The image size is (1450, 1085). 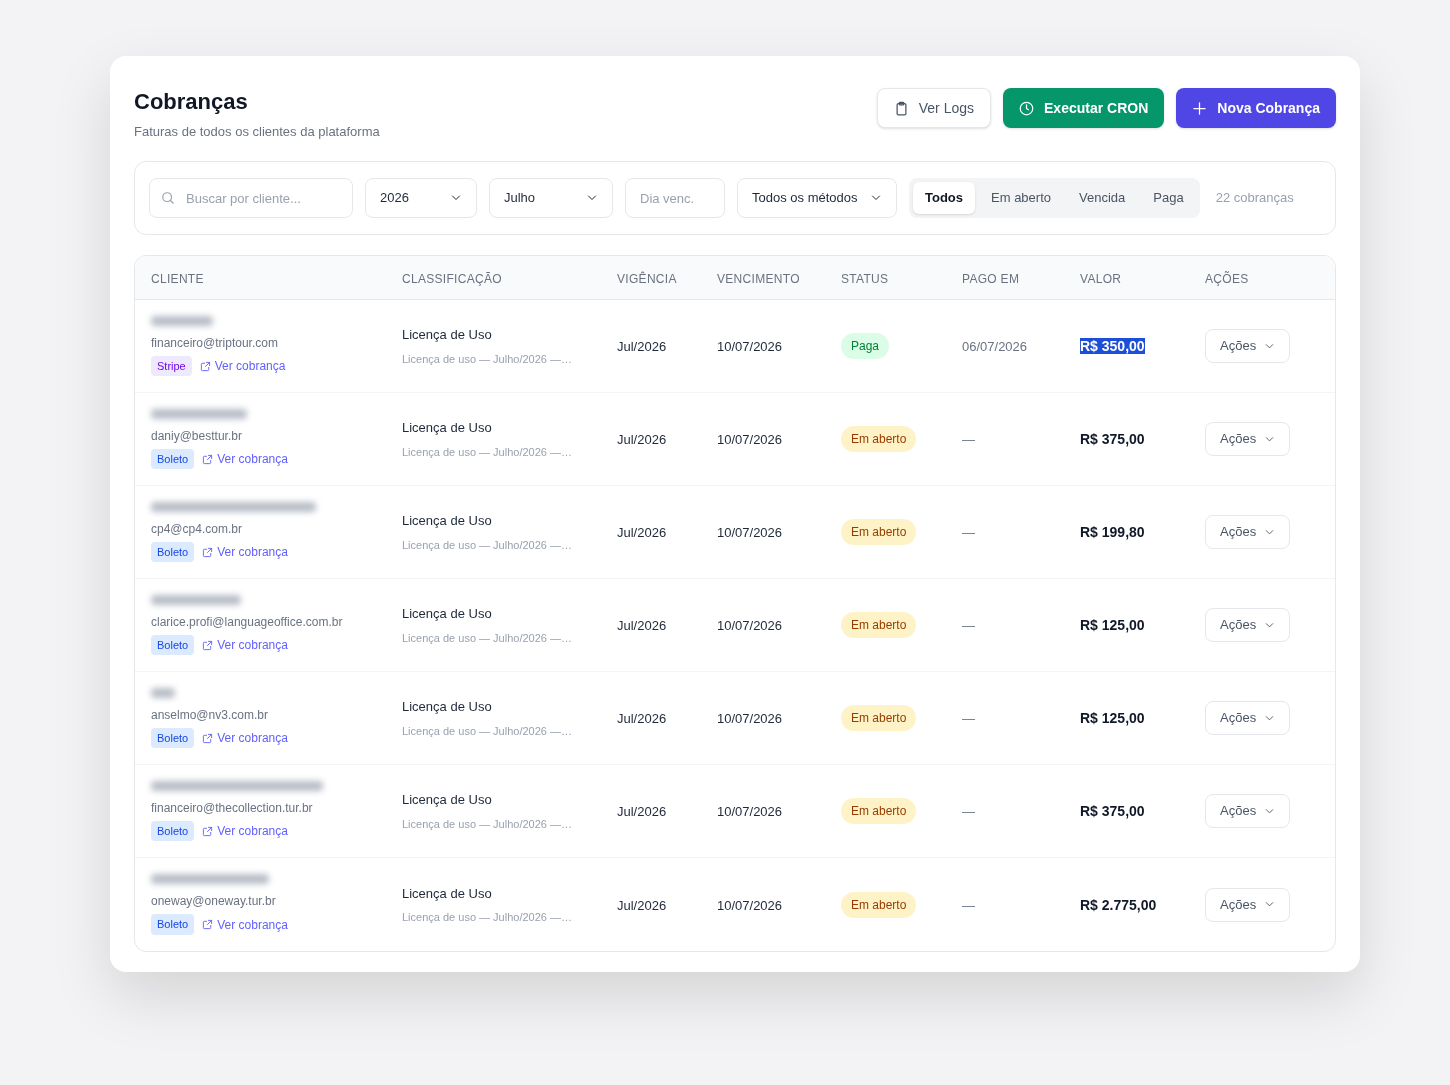 What do you see at coordinates (1027, 108) in the screenshot?
I see `clock-icon` at bounding box center [1027, 108].